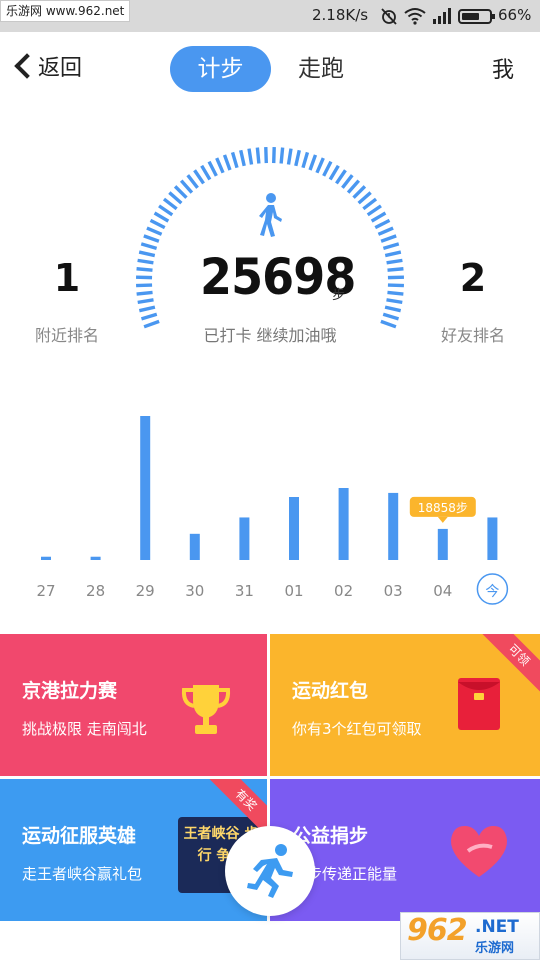 The height and width of the screenshot is (960, 540). What do you see at coordinates (145, 591) in the screenshot?
I see `chart-x-label: 29` at bounding box center [145, 591].